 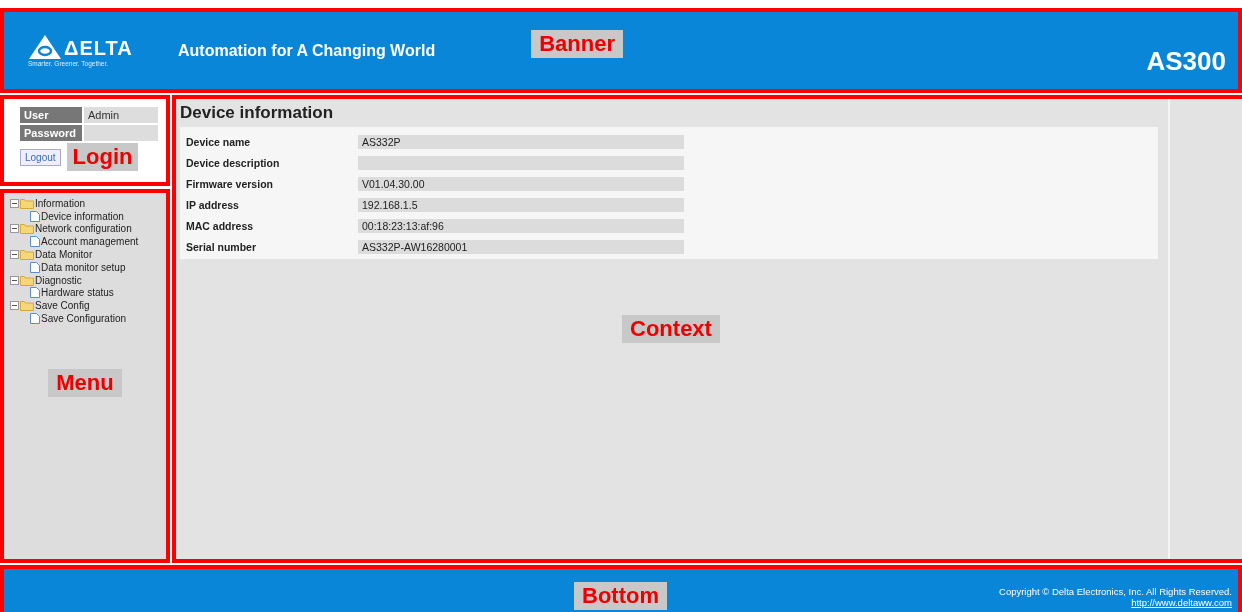 What do you see at coordinates (220, 225) in the screenshot?
I see `field-label: MAC address` at bounding box center [220, 225].